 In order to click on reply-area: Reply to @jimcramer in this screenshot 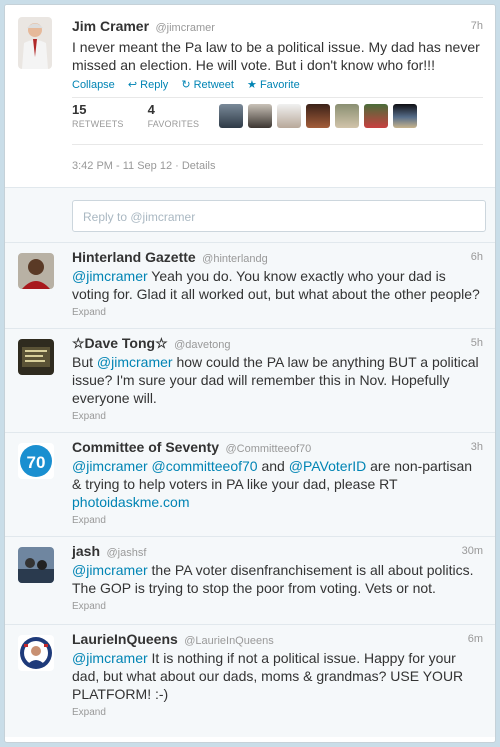, I will do `click(250, 215)`.